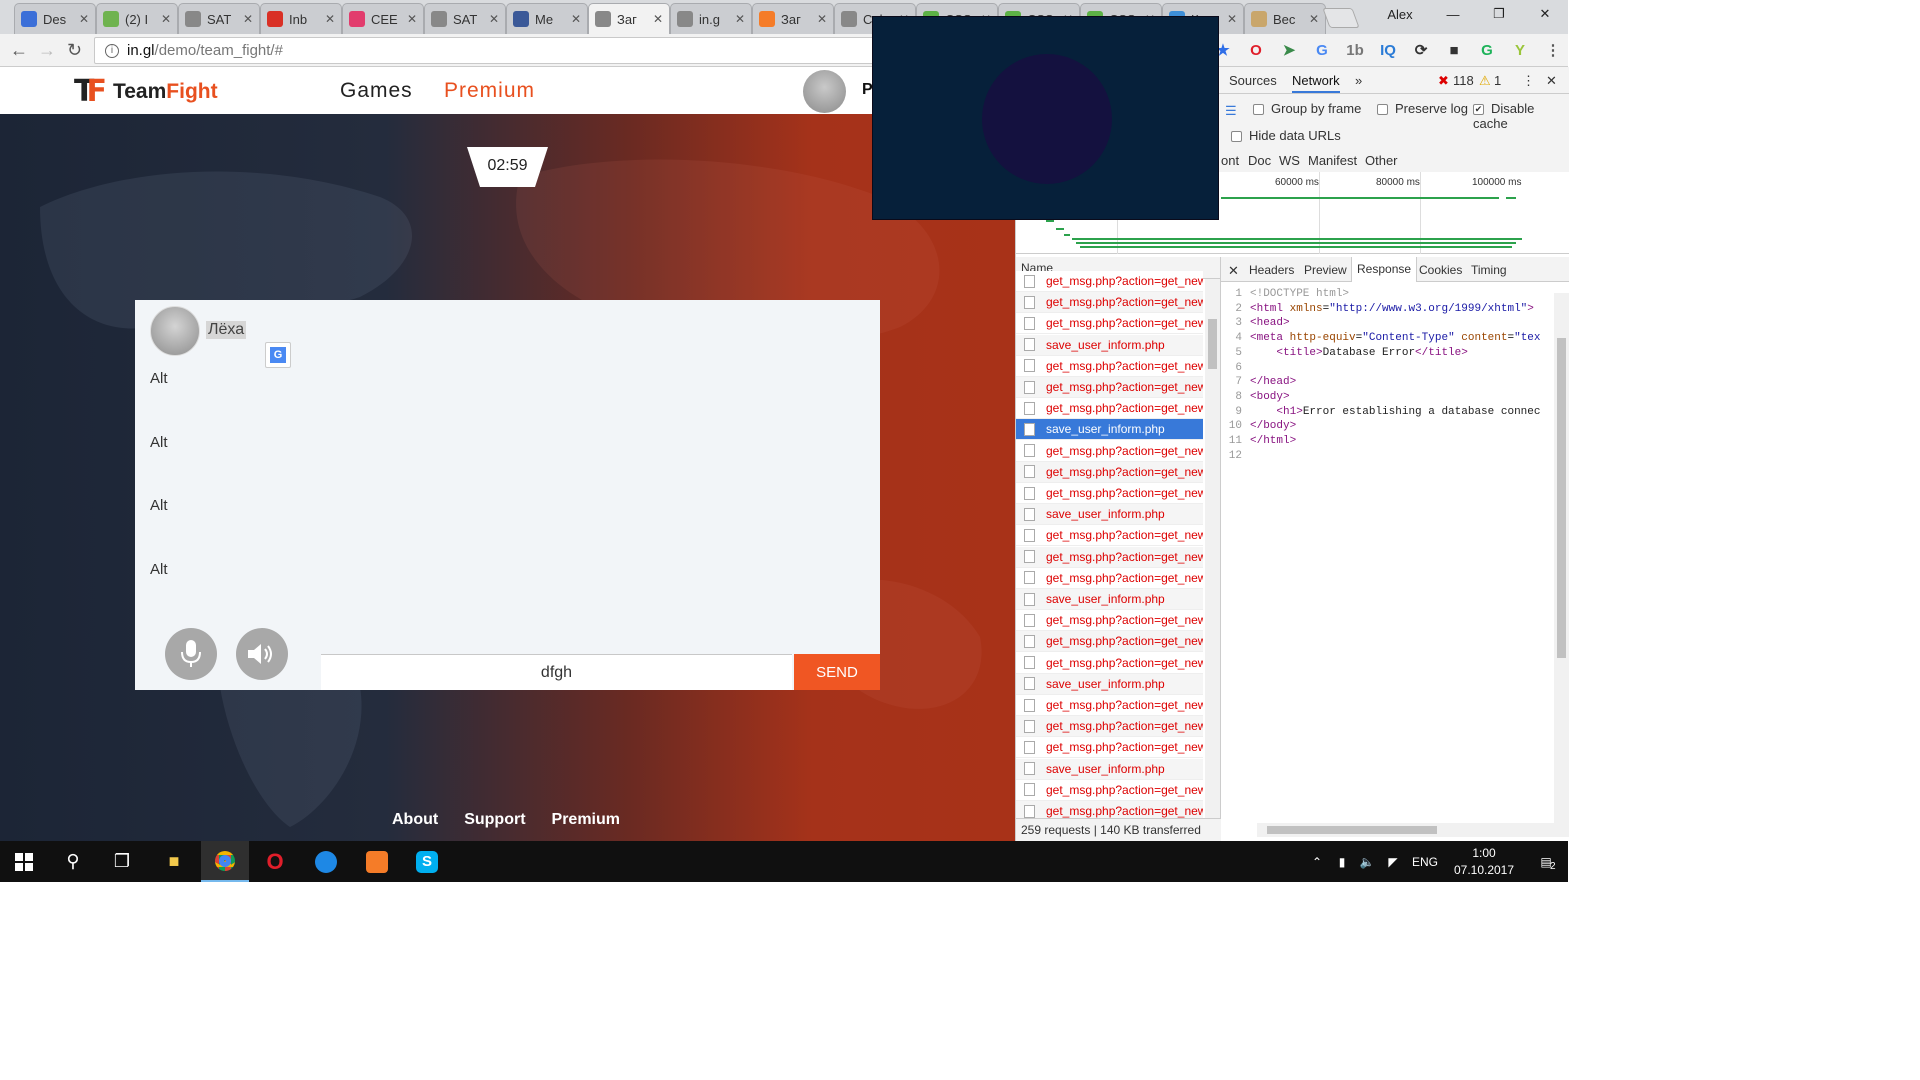 The width and height of the screenshot is (1920, 1080). I want to click on app-blue-icon, so click(326, 861).